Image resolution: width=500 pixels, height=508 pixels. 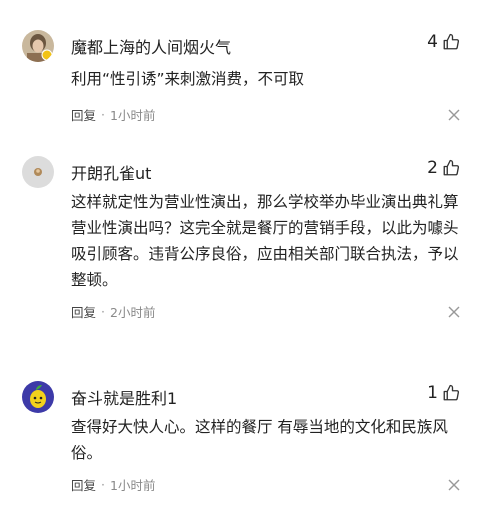 I want to click on comment-text: 利用“性引诱”来刺激消费，不可取, so click(x=188, y=79).